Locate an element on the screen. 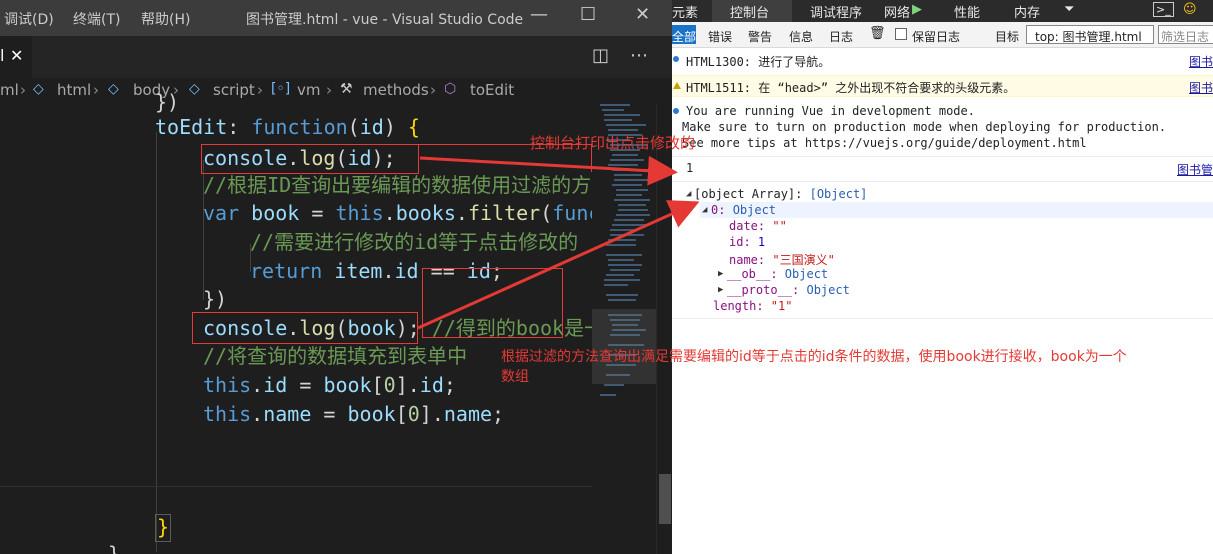 The height and width of the screenshot is (554, 1213). message-text: HTML1511: 在 “head>” 之外出现不符合要求的头级元素。 is located at coordinates (851, 88).